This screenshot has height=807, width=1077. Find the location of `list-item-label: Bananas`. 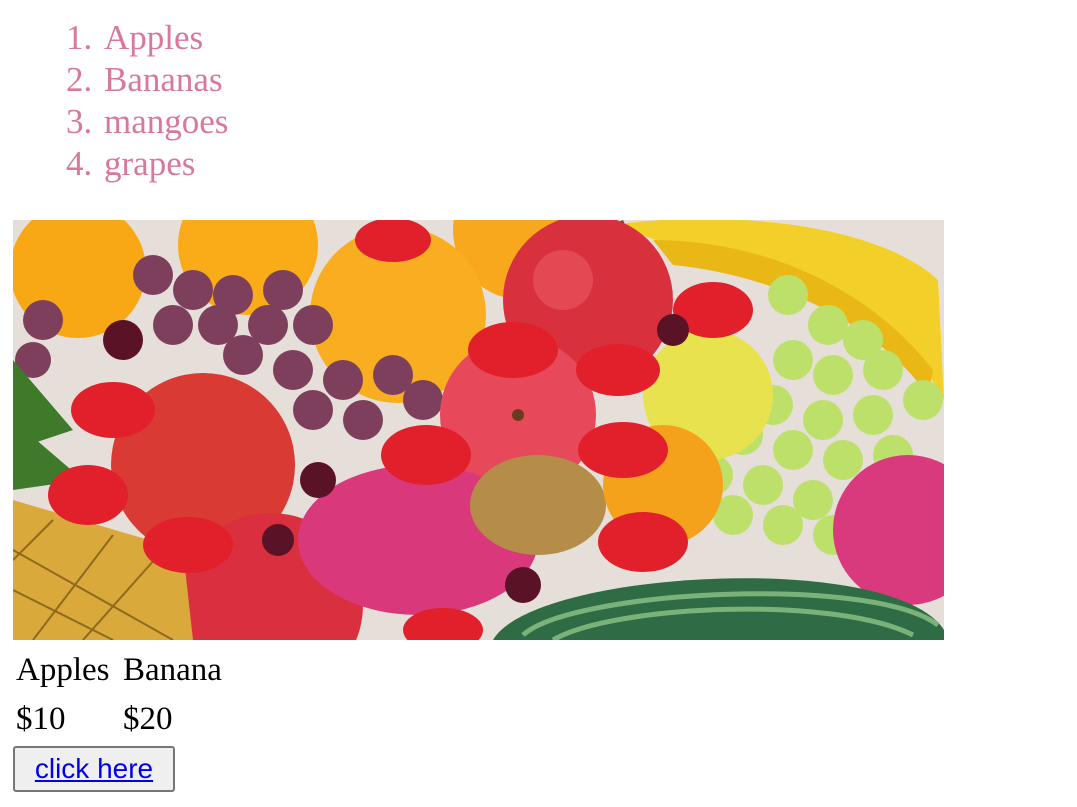

list-item-label: Bananas is located at coordinates (163, 79).